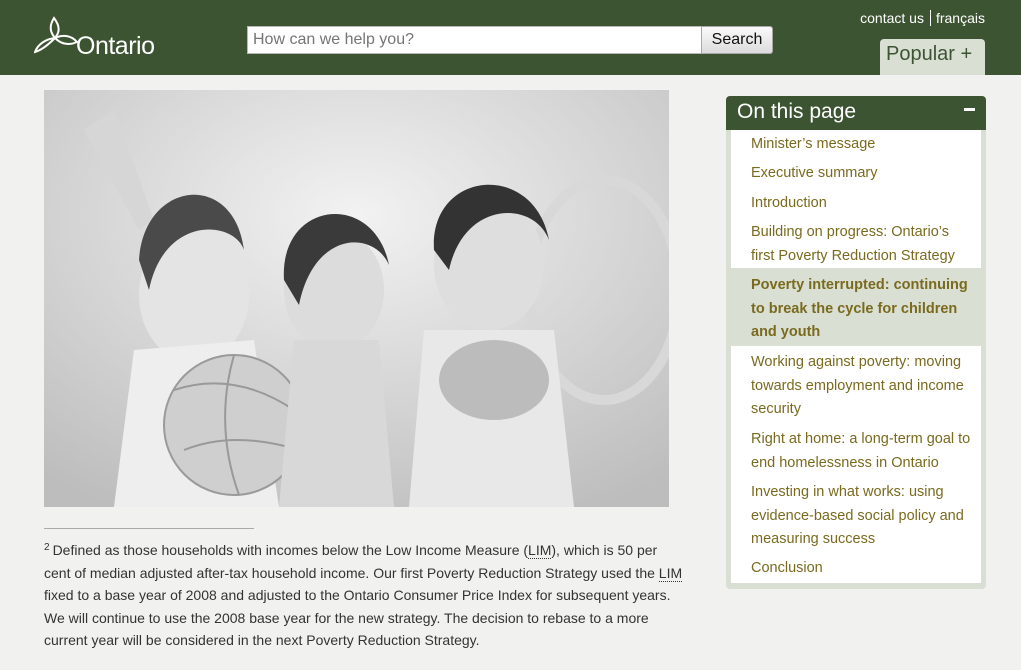 The width and height of the screenshot is (1021, 670). I want to click on toc-link-ministers-message: Minister’s message, so click(856, 145).